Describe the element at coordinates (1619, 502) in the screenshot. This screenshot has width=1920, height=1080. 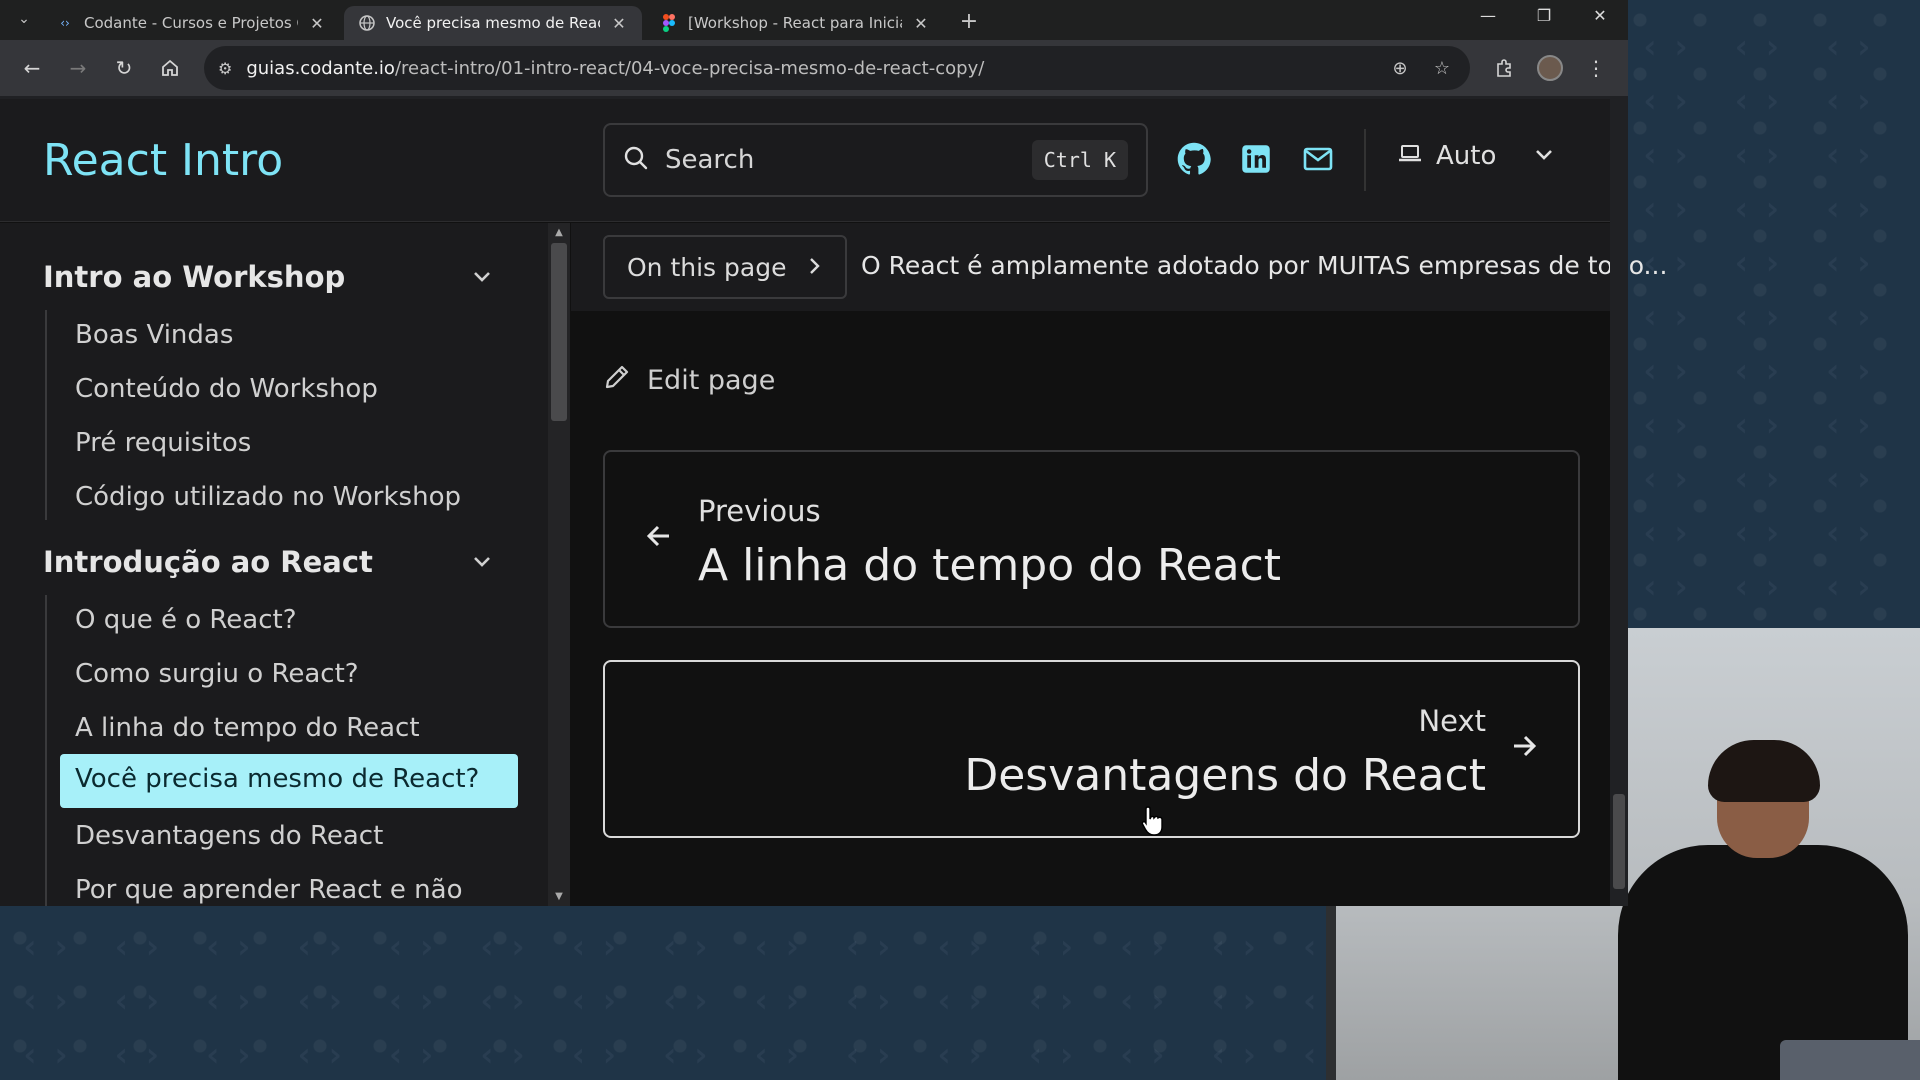
I see `page-scrollbar` at that location.